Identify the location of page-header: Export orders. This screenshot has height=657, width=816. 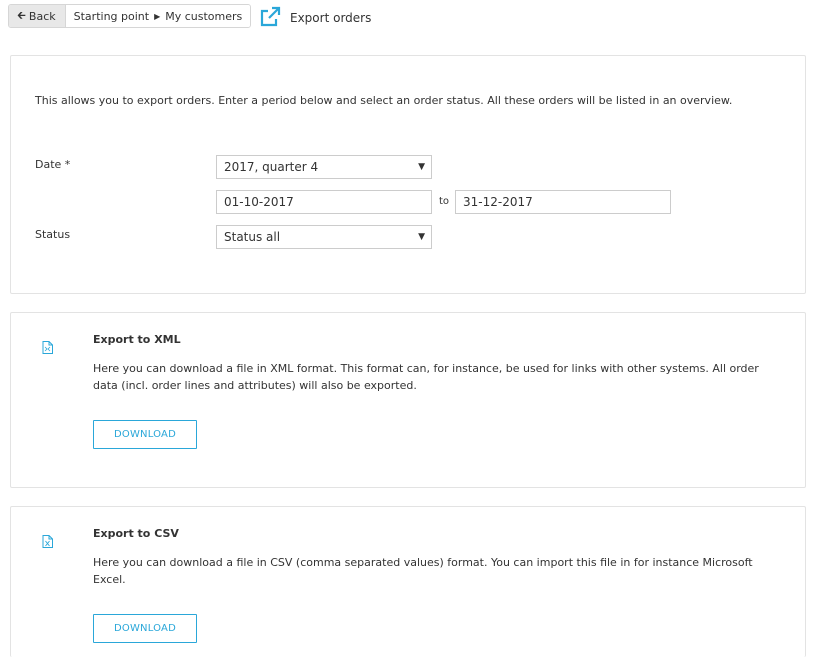
(315, 17).